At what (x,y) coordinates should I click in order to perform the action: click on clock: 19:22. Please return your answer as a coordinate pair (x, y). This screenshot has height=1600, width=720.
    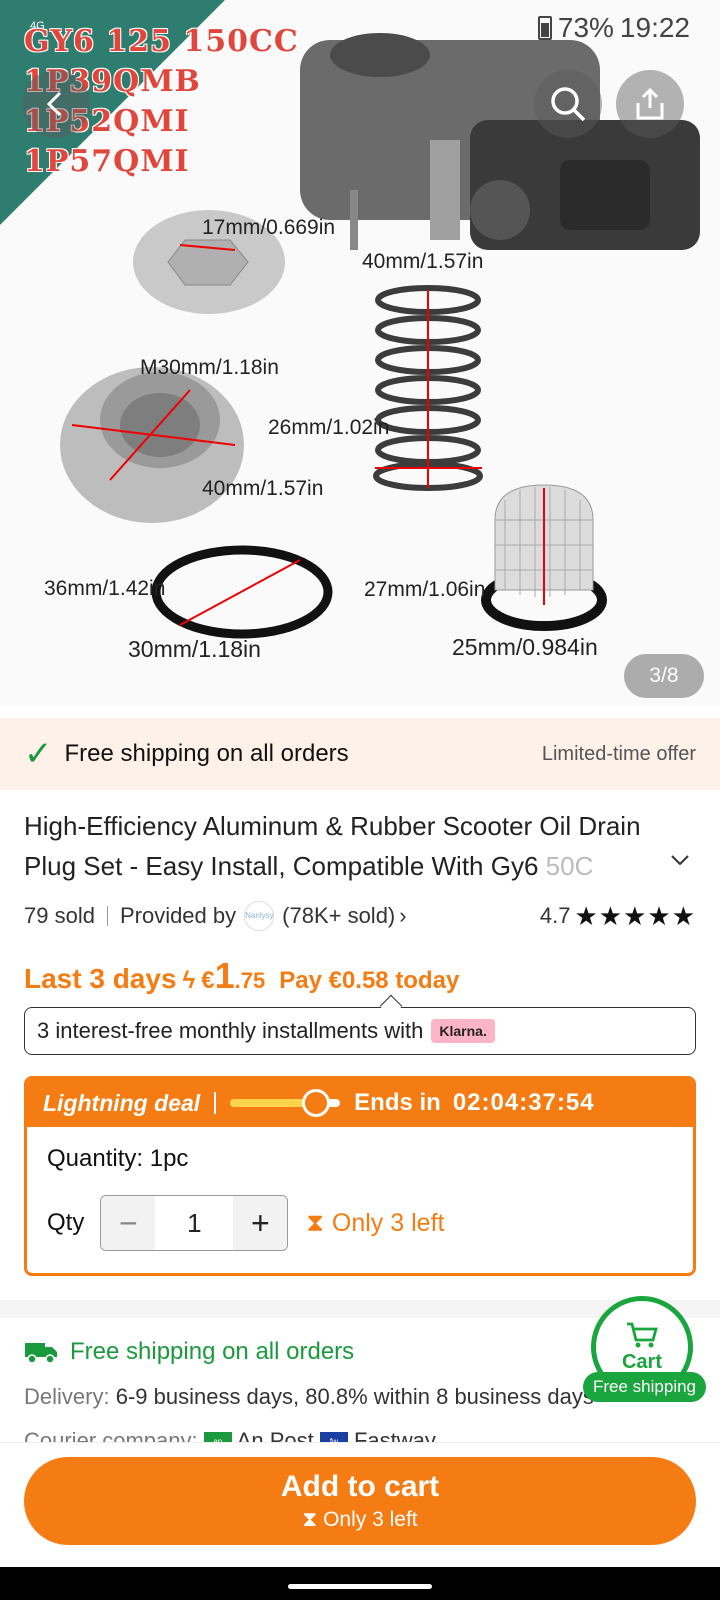
    Looking at the image, I should click on (654, 27).